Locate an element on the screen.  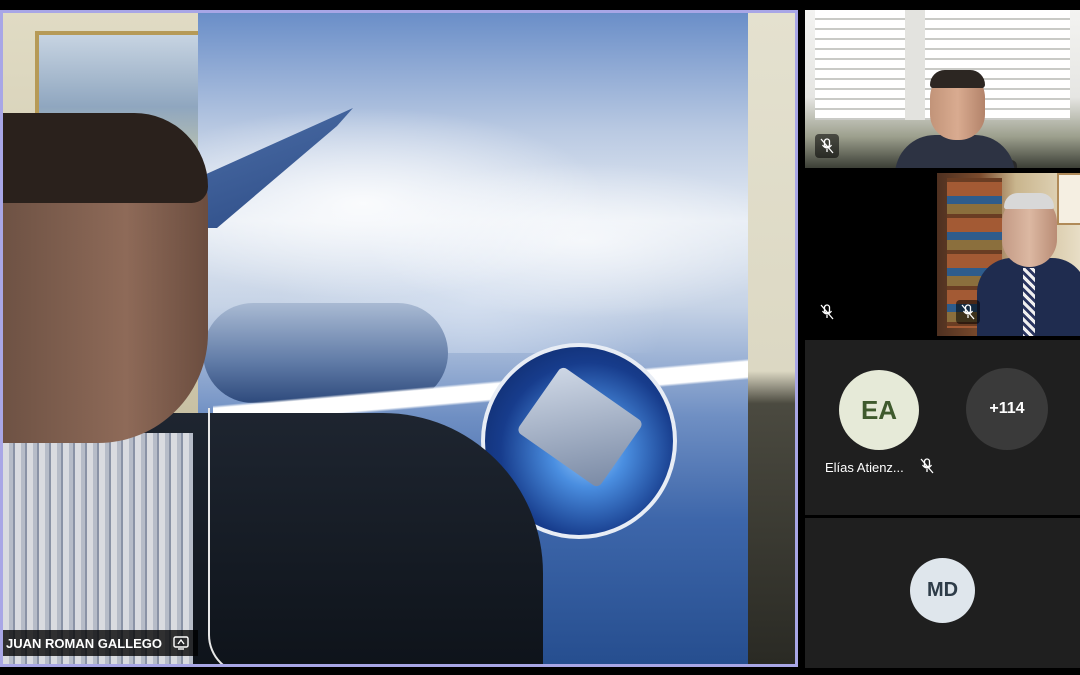
participant-tile-4: MD is located at coordinates (942, 593).